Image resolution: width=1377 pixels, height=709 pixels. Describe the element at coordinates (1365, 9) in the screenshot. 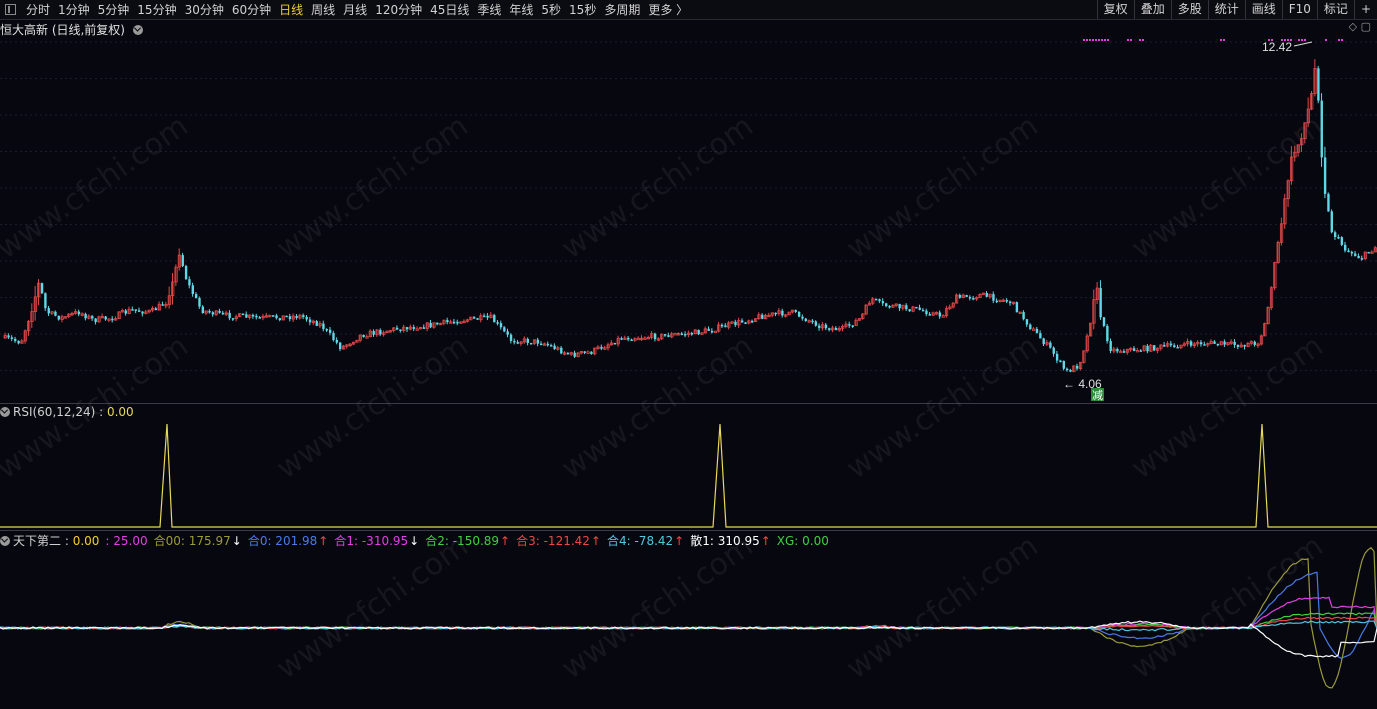

I see `toolbar-button-7: +` at that location.